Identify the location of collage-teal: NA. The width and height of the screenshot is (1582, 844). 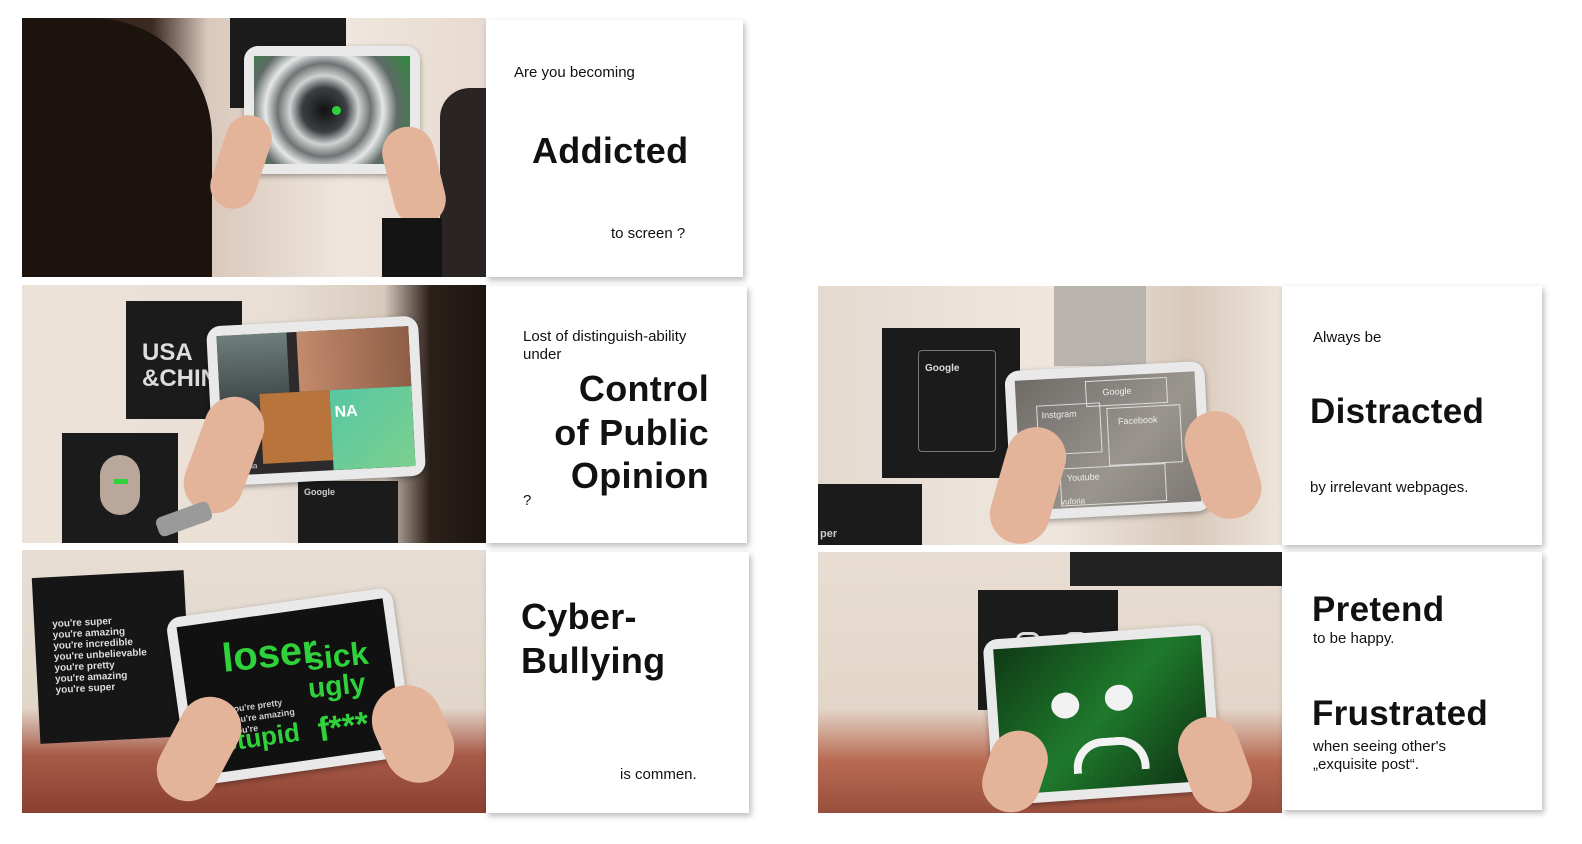
(372, 428).